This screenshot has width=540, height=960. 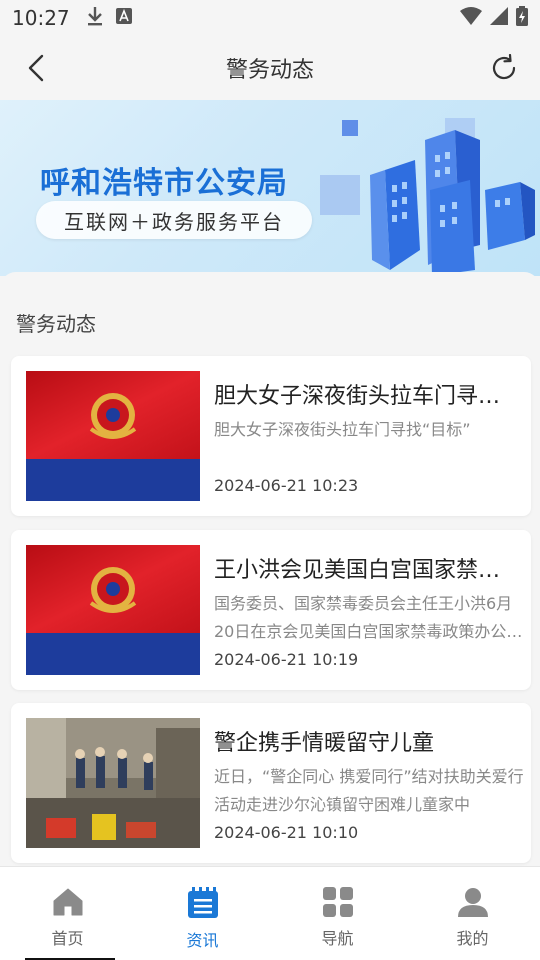 What do you see at coordinates (324, 743) in the screenshot?
I see `news-headline: 警企携手情暖留守儿童` at bounding box center [324, 743].